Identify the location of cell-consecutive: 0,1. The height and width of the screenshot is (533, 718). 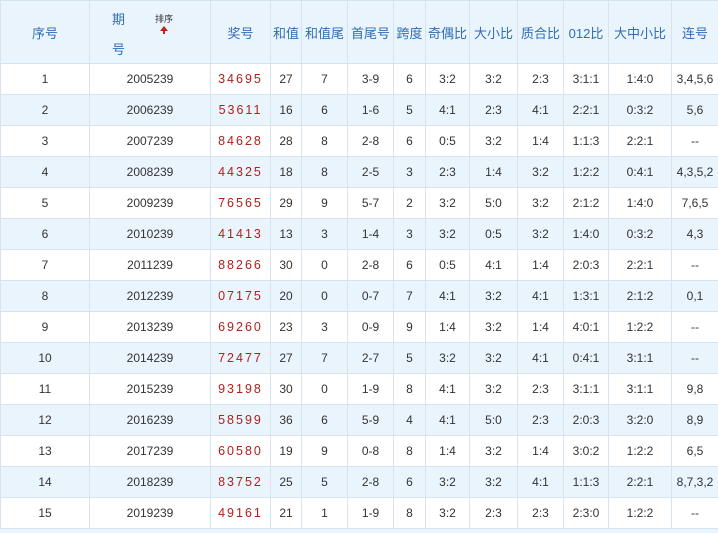
(694, 296).